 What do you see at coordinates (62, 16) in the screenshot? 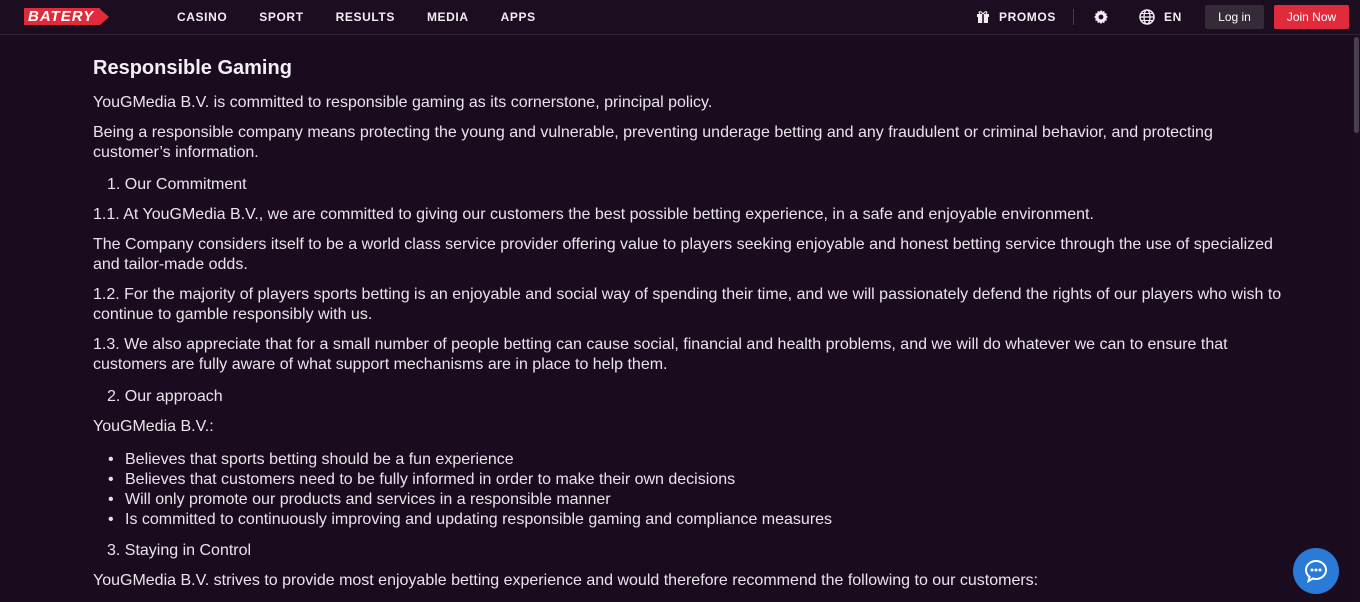
I see `logo-text: BATERY` at bounding box center [62, 16].